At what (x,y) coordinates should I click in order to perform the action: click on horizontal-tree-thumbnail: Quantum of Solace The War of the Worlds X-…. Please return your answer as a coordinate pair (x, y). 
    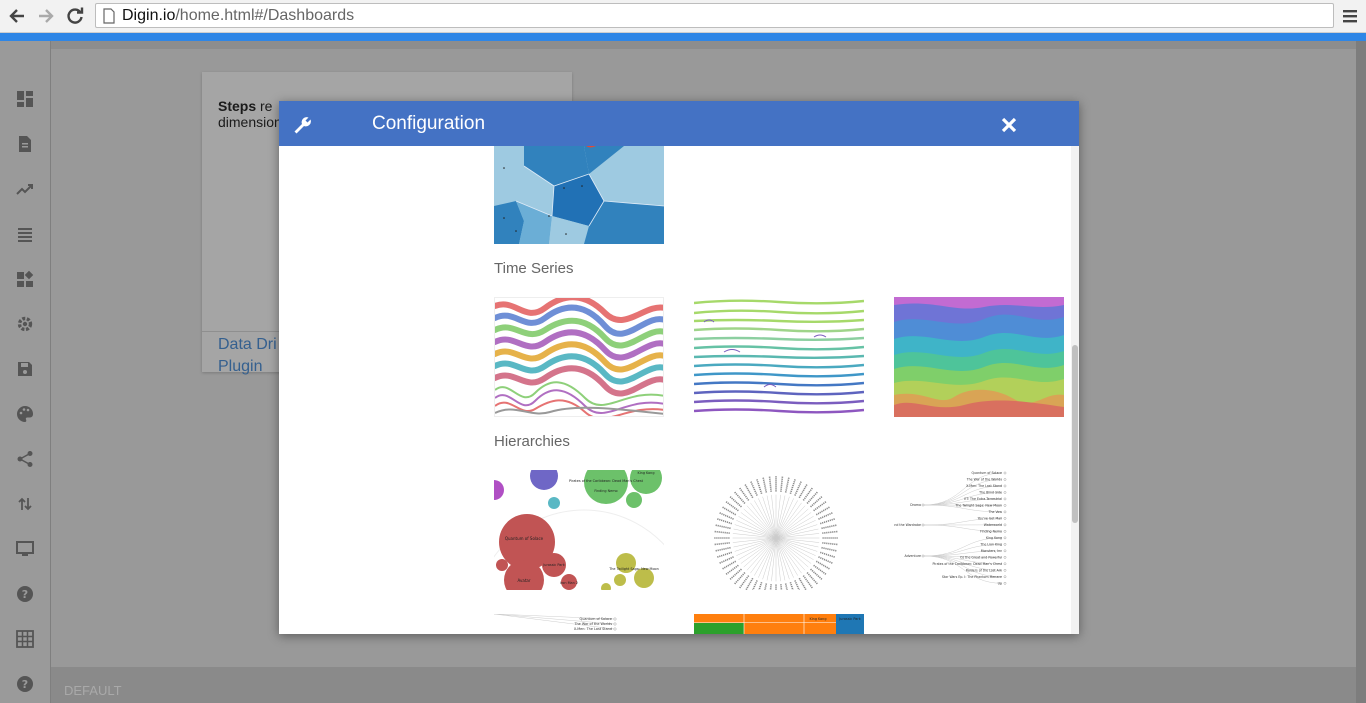
    Looking at the image, I should click on (979, 530).